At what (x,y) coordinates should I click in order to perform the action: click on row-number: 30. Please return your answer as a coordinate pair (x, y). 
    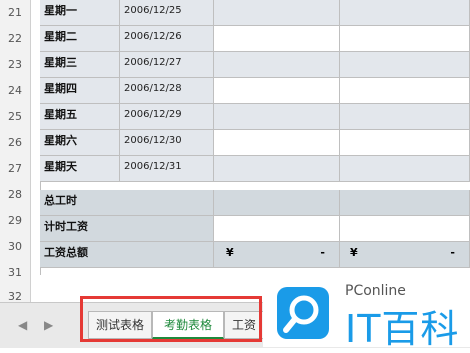
    Looking at the image, I should click on (15, 246).